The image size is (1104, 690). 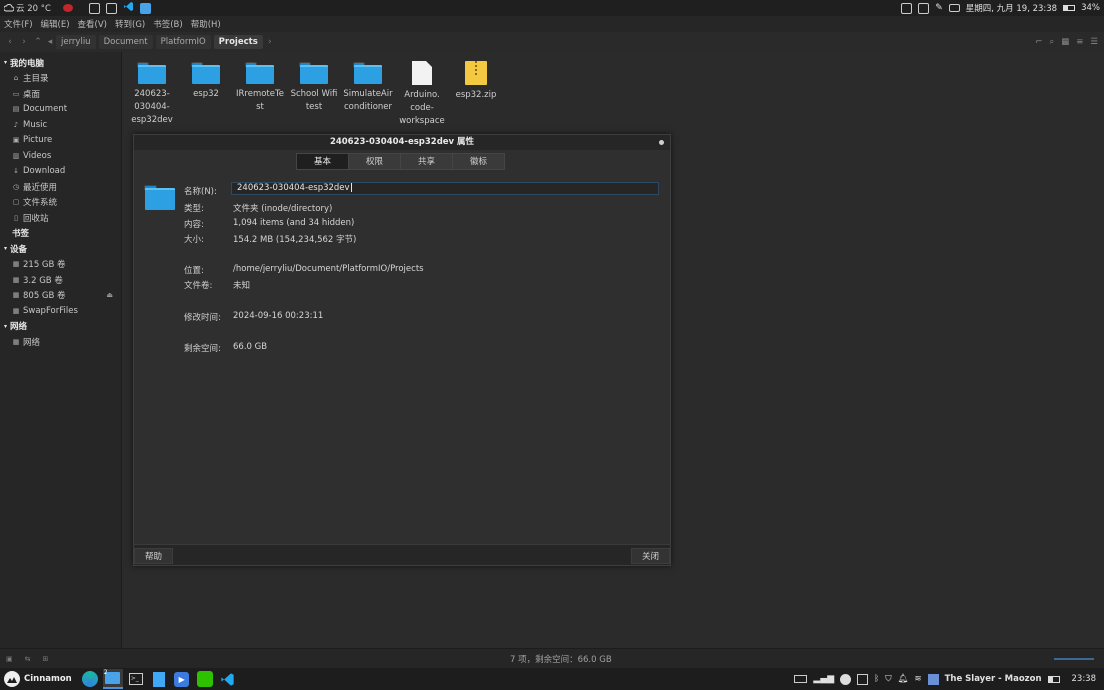 I want to click on battery-icon, so click(x=1069, y=8).